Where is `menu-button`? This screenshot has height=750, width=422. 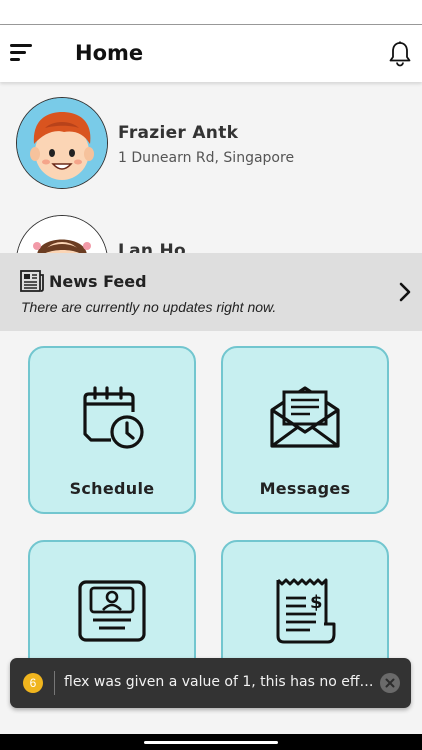
menu-button is located at coordinates (22, 53).